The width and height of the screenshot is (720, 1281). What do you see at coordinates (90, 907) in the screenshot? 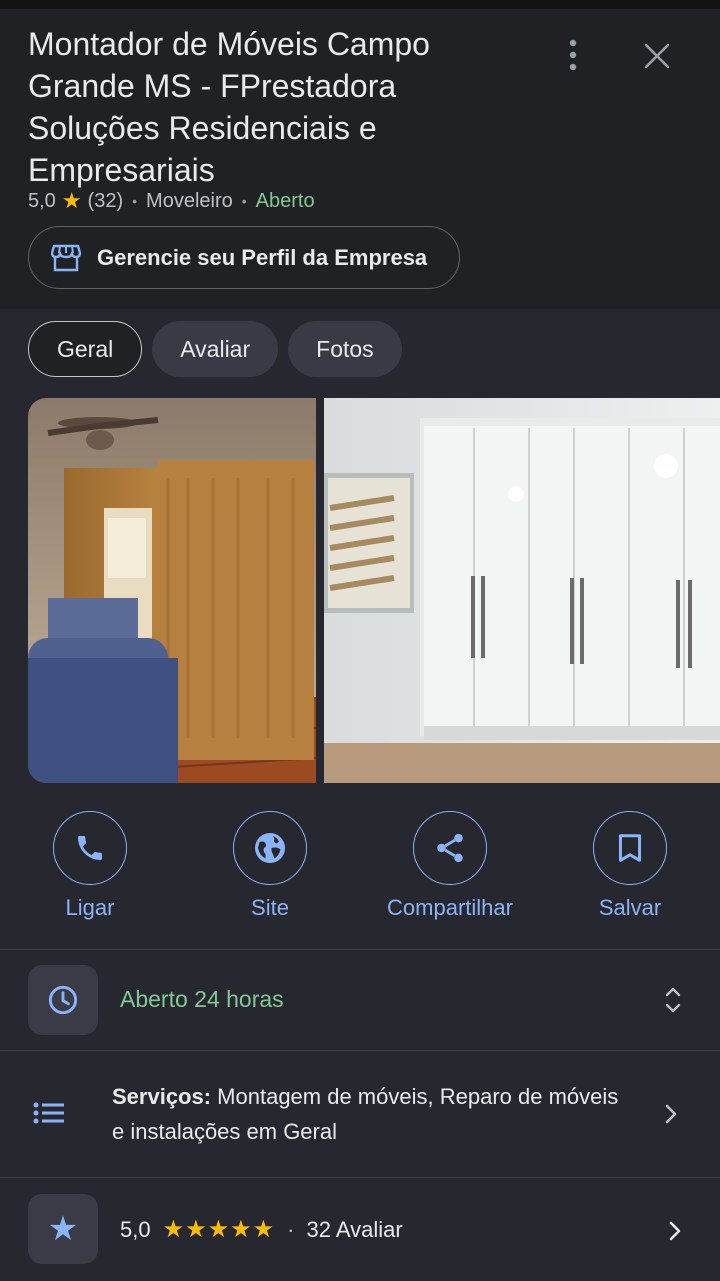
I see `call-label: Ligar` at bounding box center [90, 907].